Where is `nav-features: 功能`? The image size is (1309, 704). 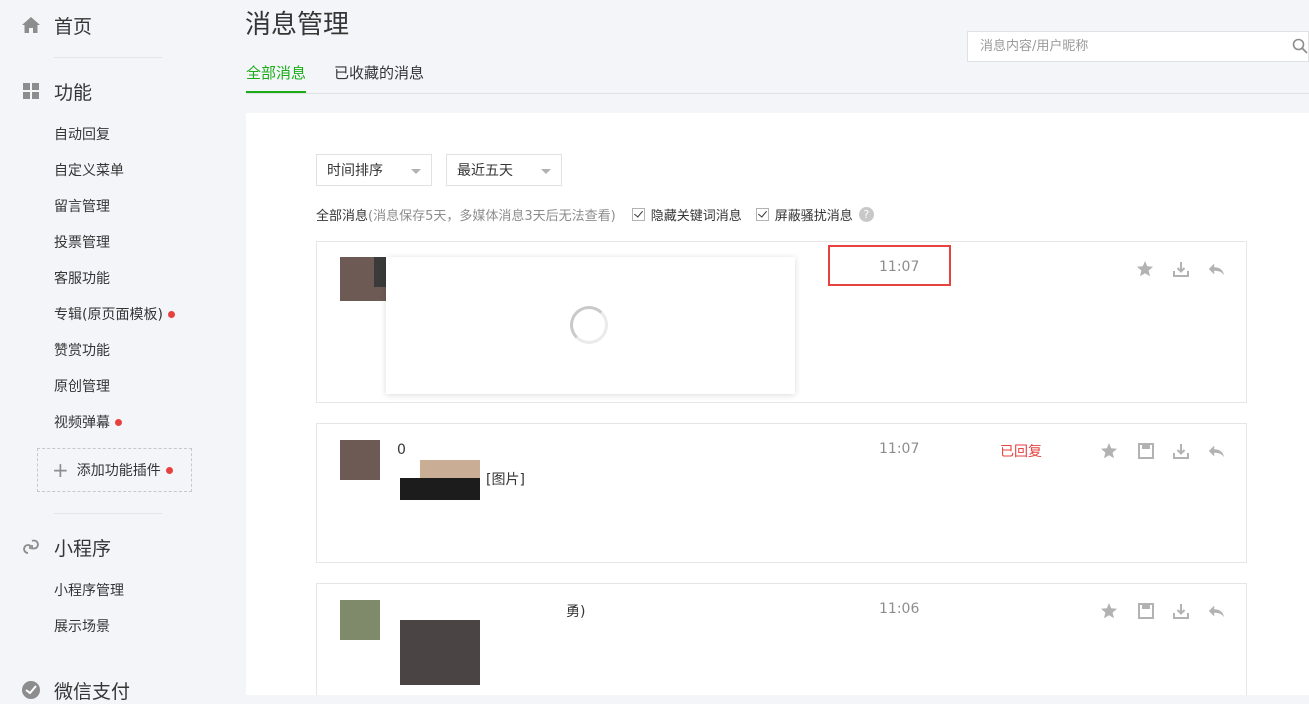 nav-features: 功能 is located at coordinates (56, 91).